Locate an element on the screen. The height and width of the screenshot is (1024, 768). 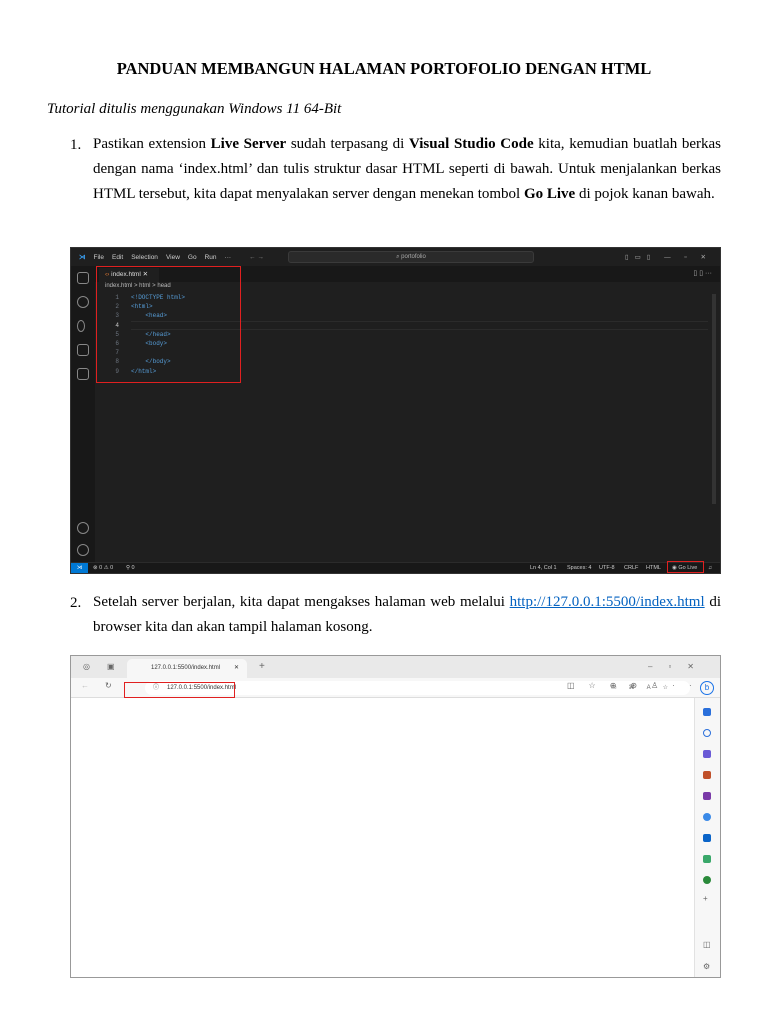
add-icon: + is located at coordinates (705, 898).